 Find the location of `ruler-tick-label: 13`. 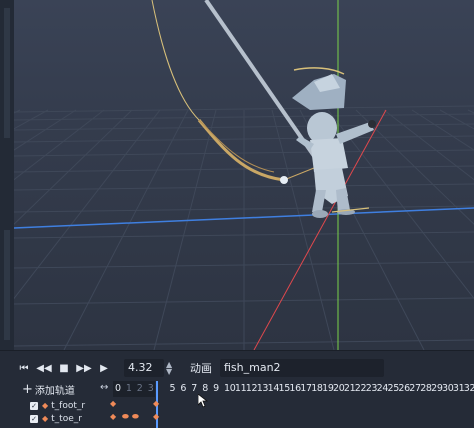

ruler-tick-label: 13 is located at coordinates (262, 388).